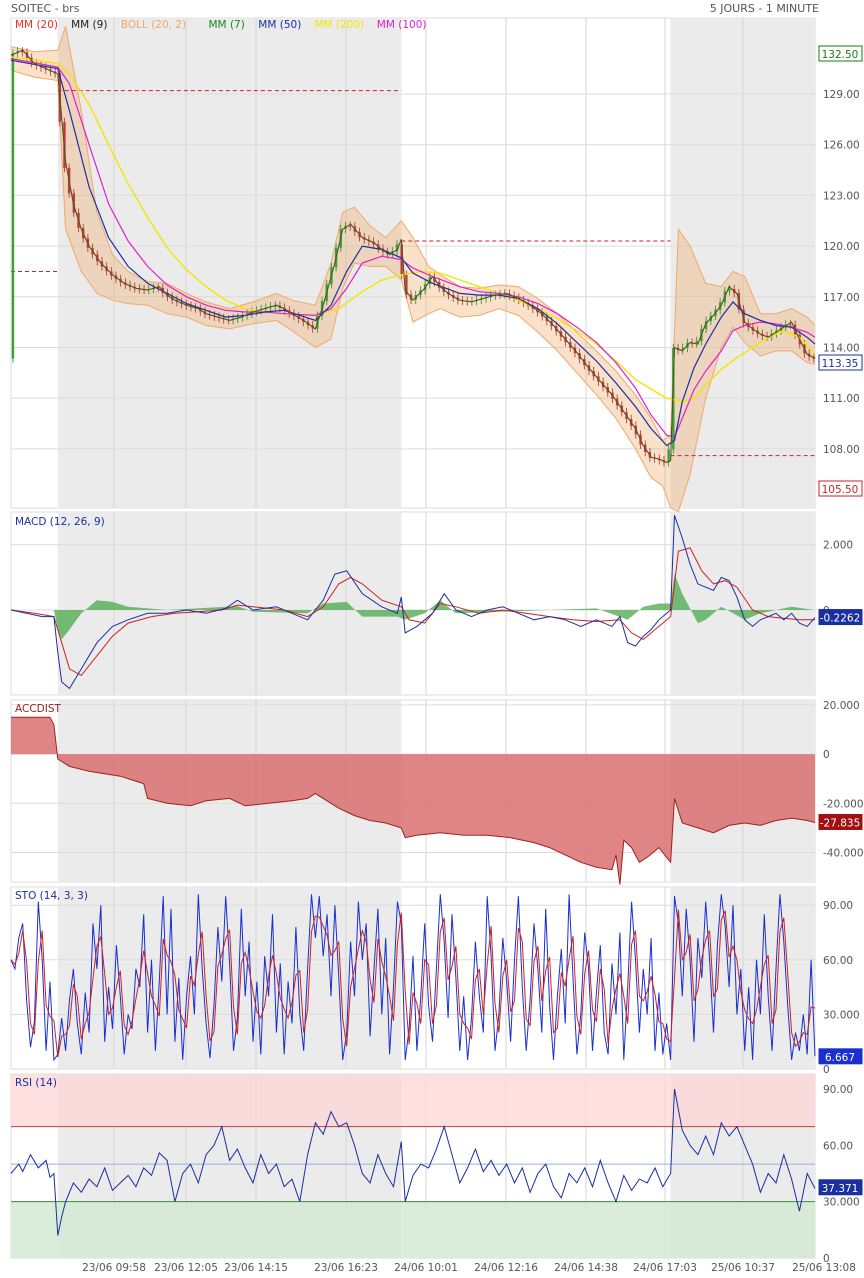  I want to click on accdist-y-tick-label: -20.000, so click(843, 804).